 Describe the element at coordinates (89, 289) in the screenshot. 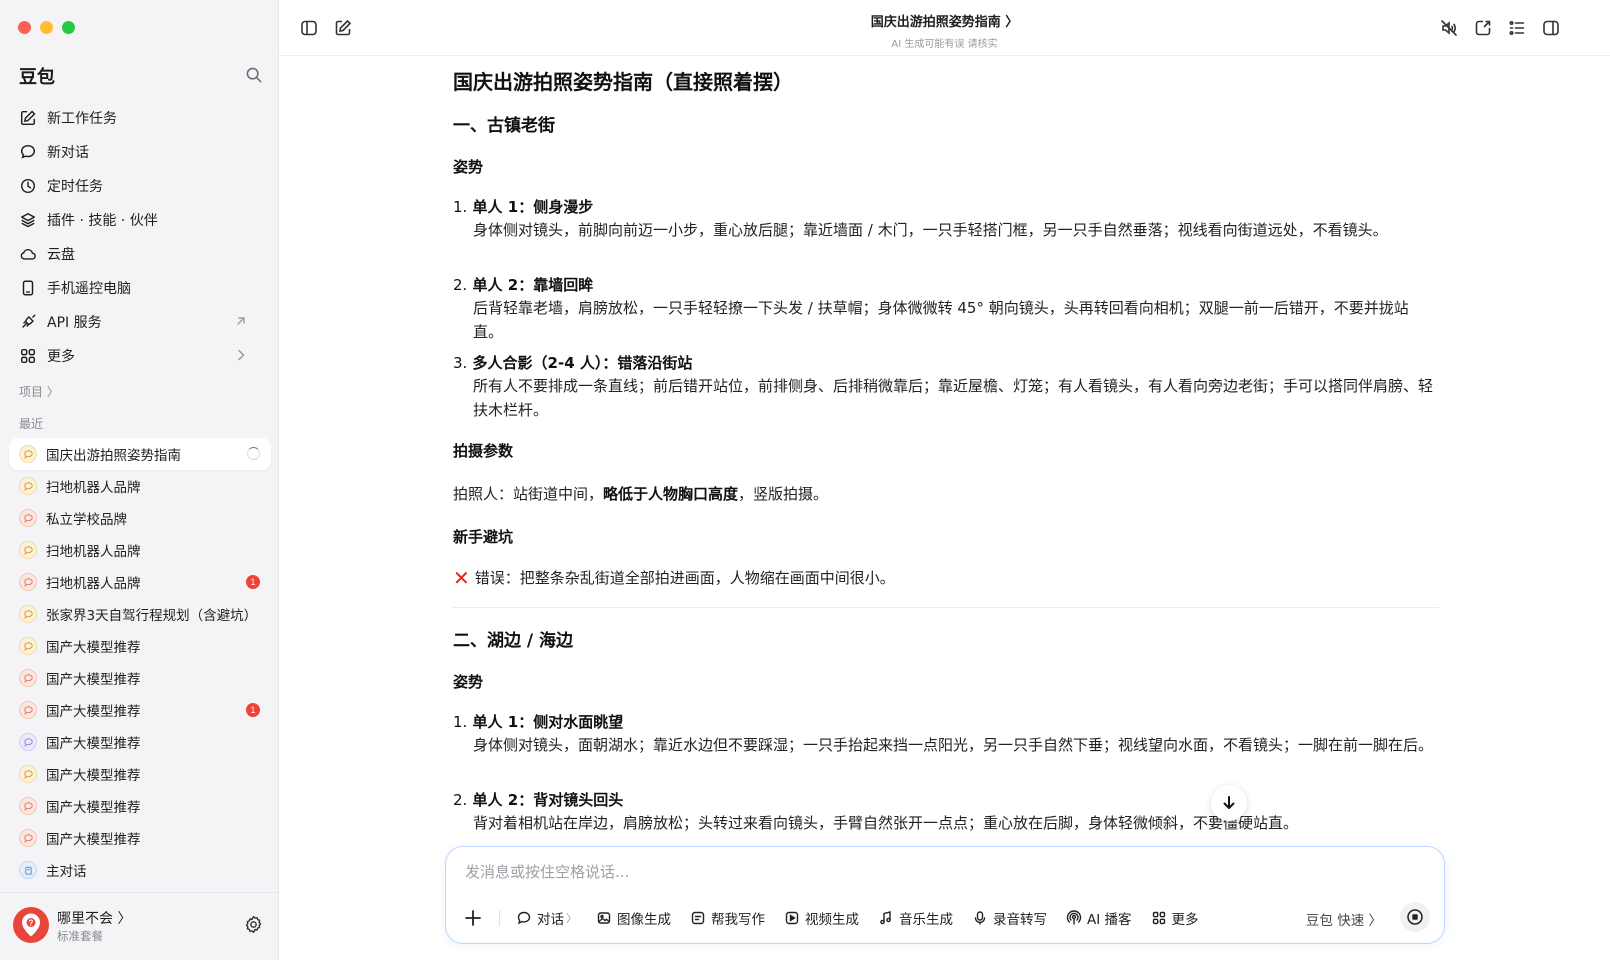

I see `nav-label: 手机遥控电脑` at that location.